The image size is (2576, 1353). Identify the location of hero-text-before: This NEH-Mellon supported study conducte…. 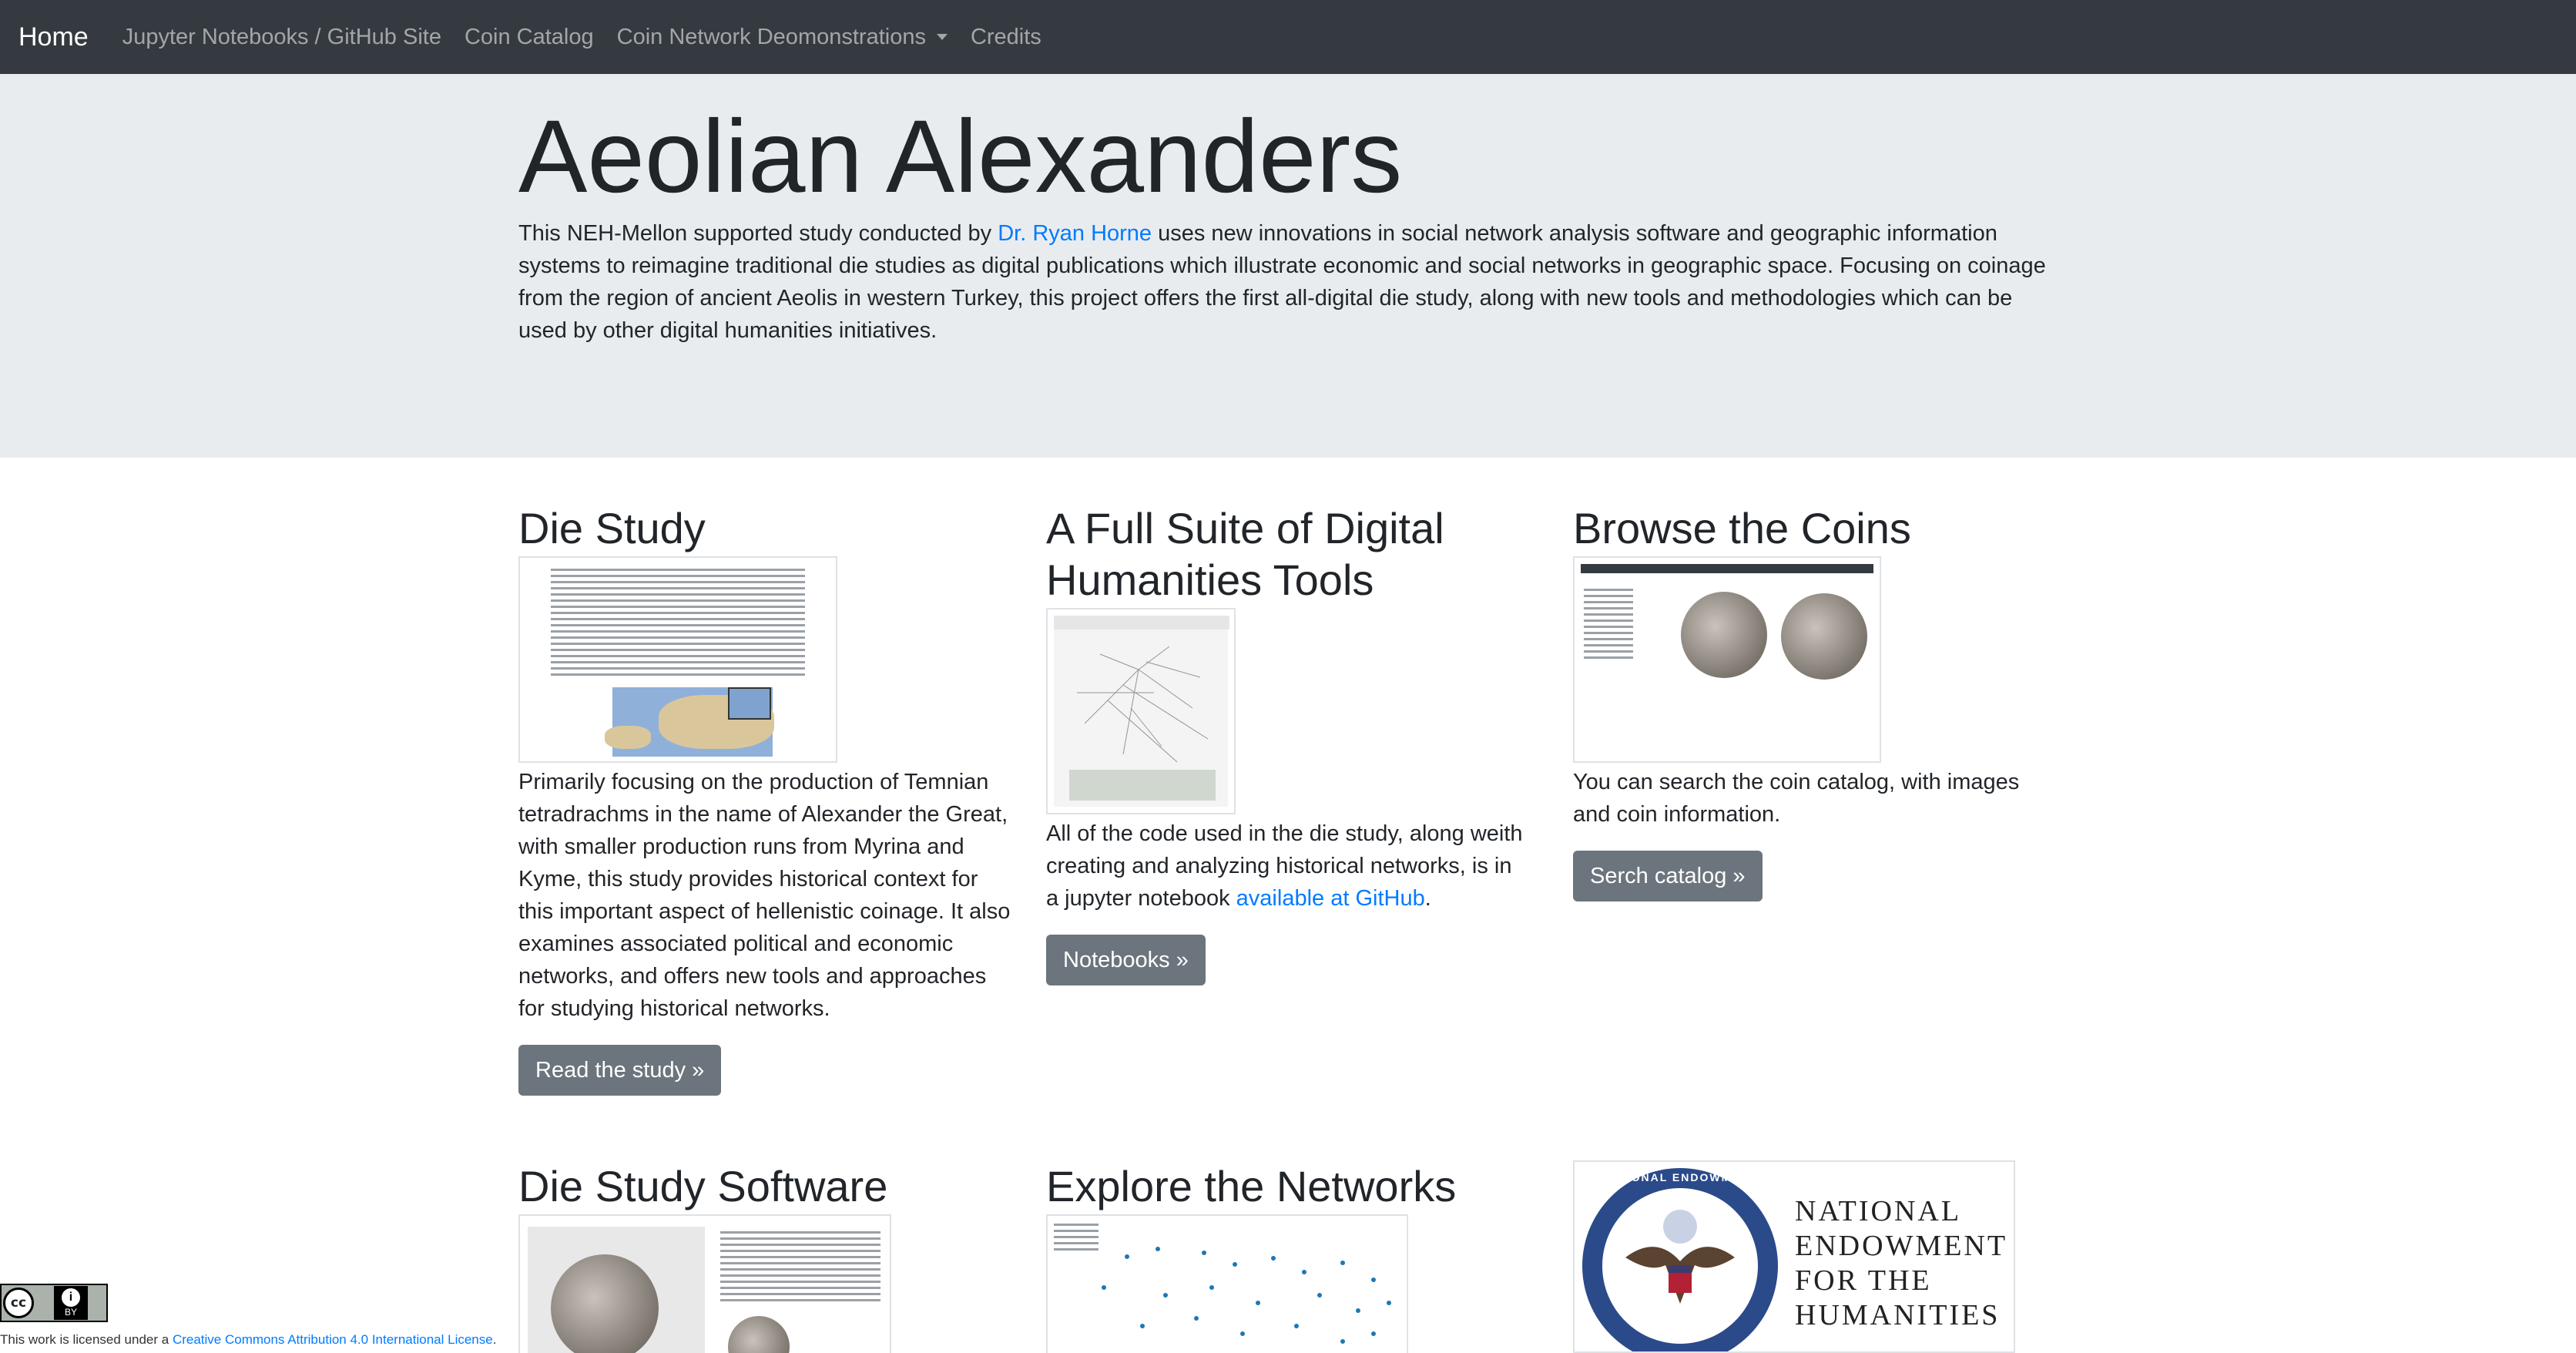
(758, 233).